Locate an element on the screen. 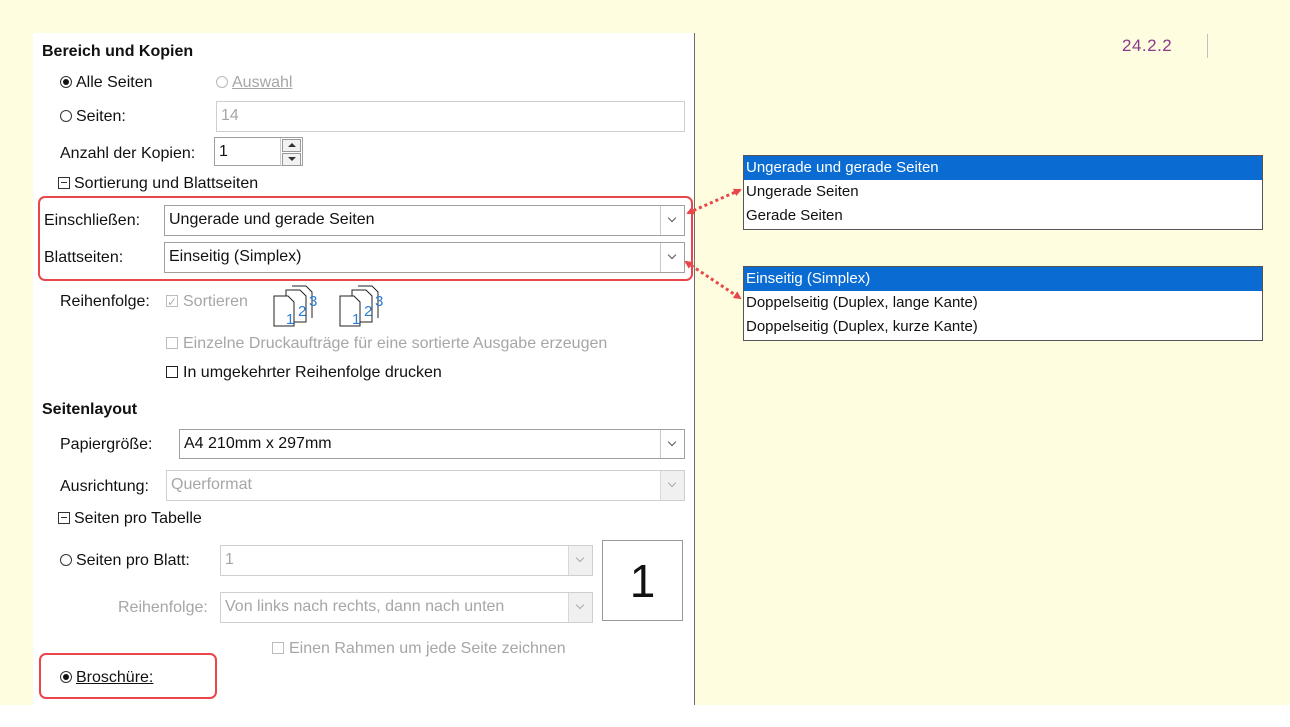 The width and height of the screenshot is (1290, 727). selection-label: Auswahl is located at coordinates (262, 82).